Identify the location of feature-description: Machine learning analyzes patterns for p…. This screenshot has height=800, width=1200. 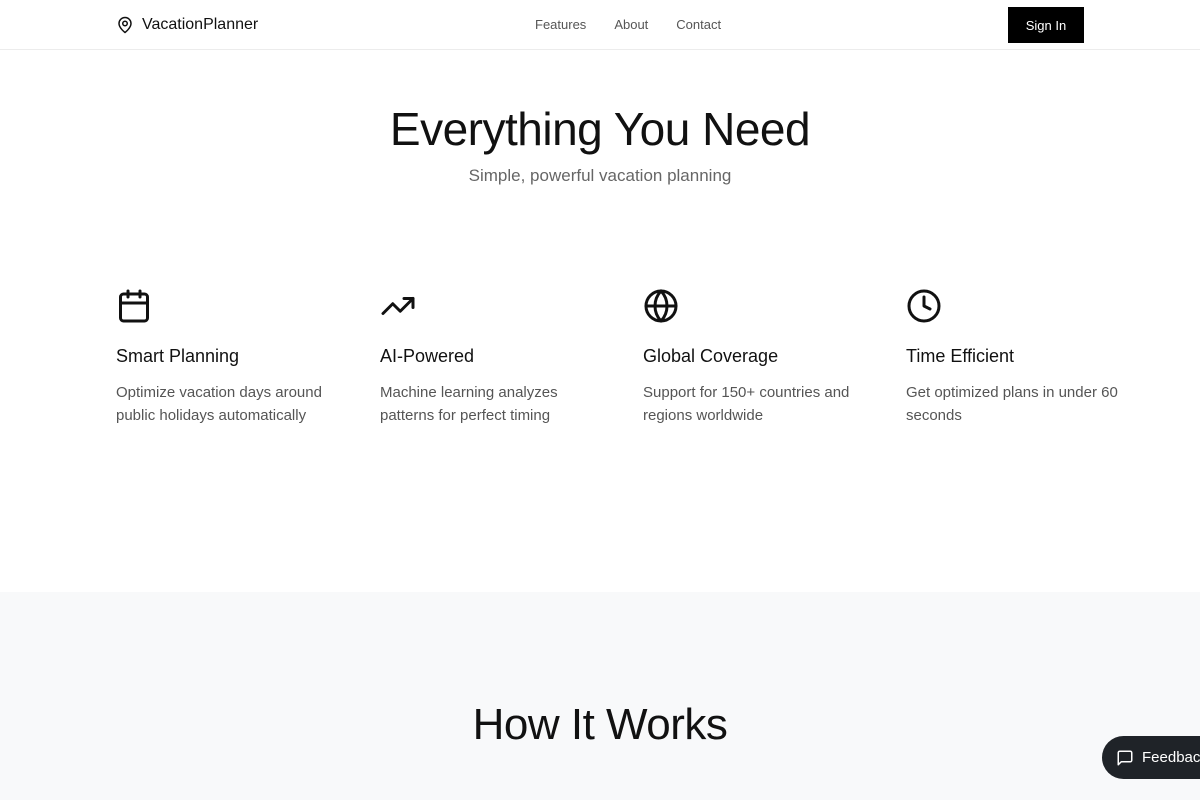
(469, 404).